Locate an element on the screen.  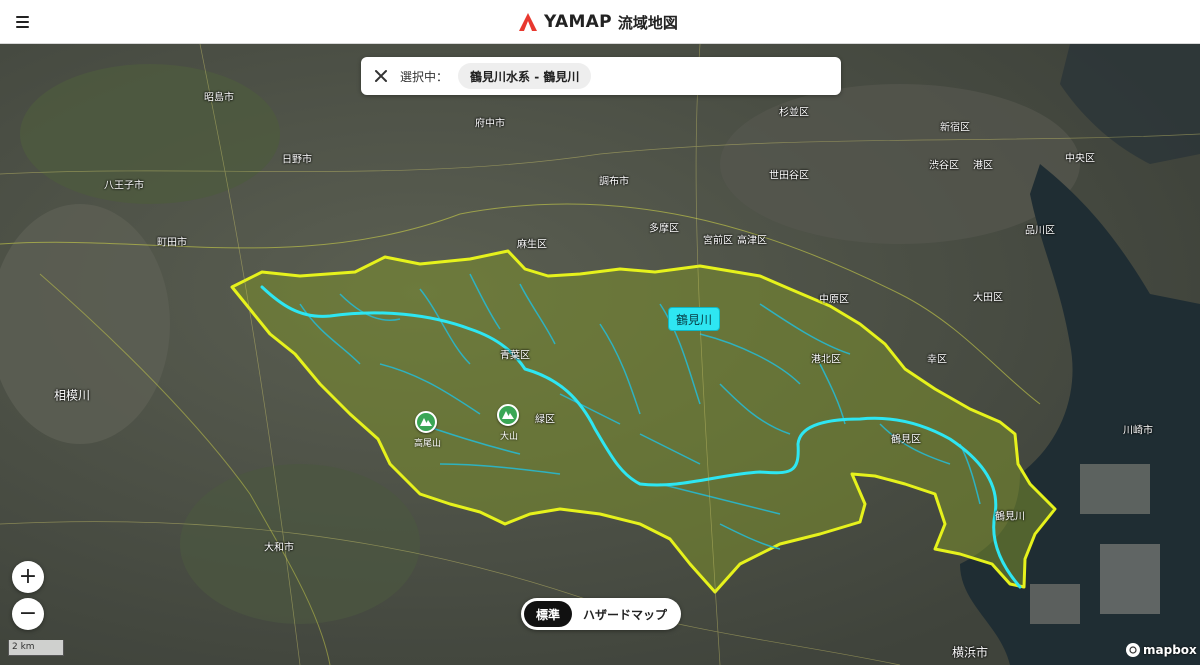
place-label: 青葉区 is located at coordinates (515, 356).